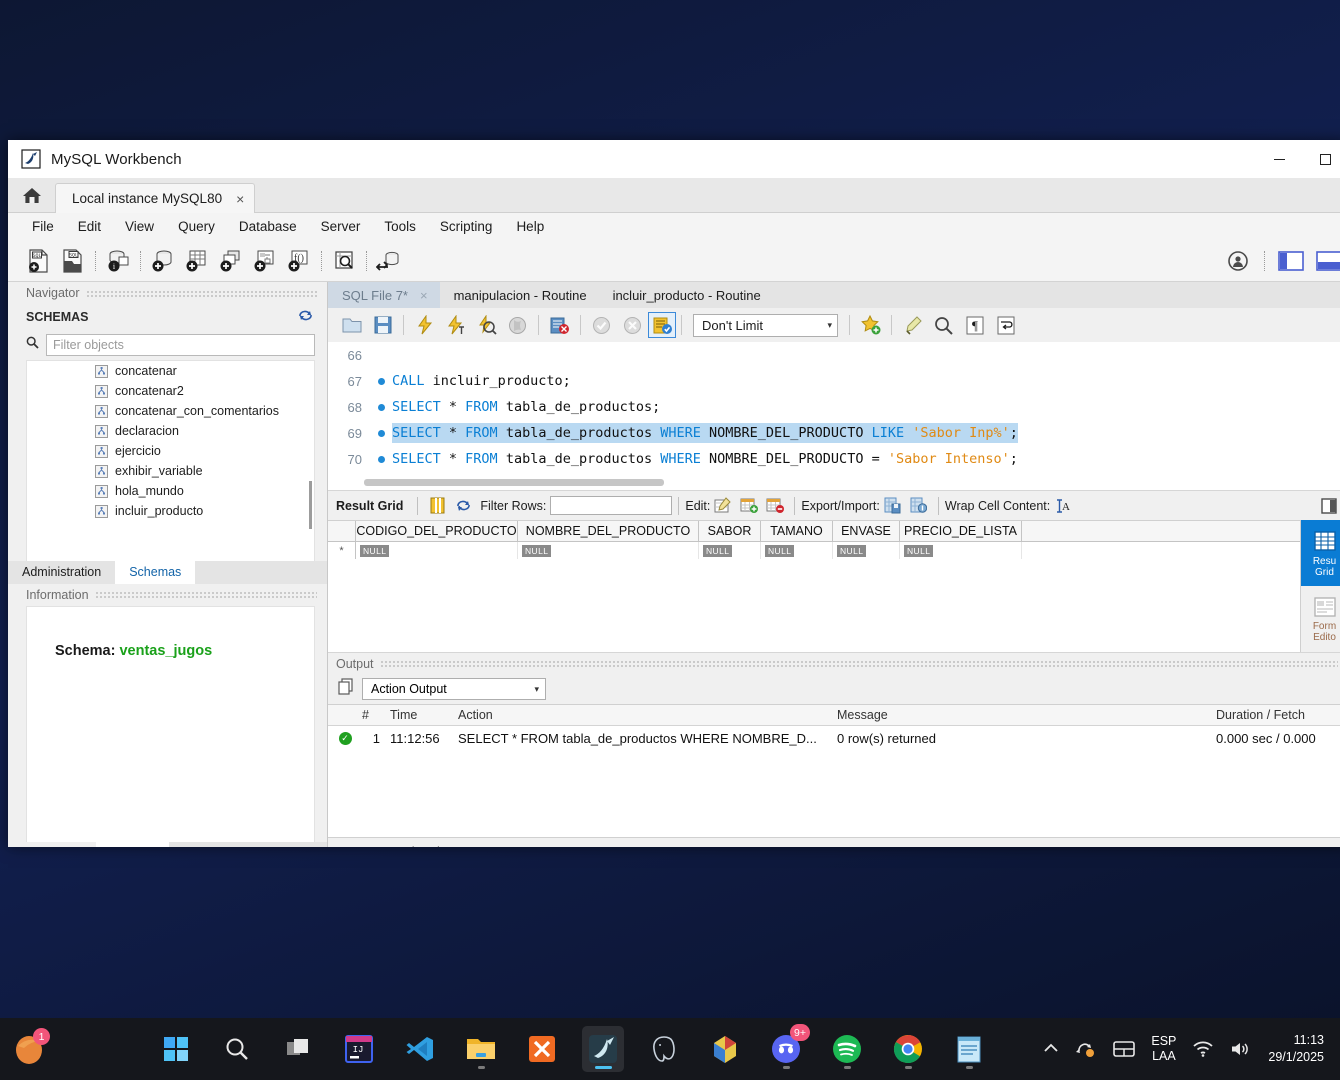  I want to click on toggle-sidebar-icon, so click(1291, 261).